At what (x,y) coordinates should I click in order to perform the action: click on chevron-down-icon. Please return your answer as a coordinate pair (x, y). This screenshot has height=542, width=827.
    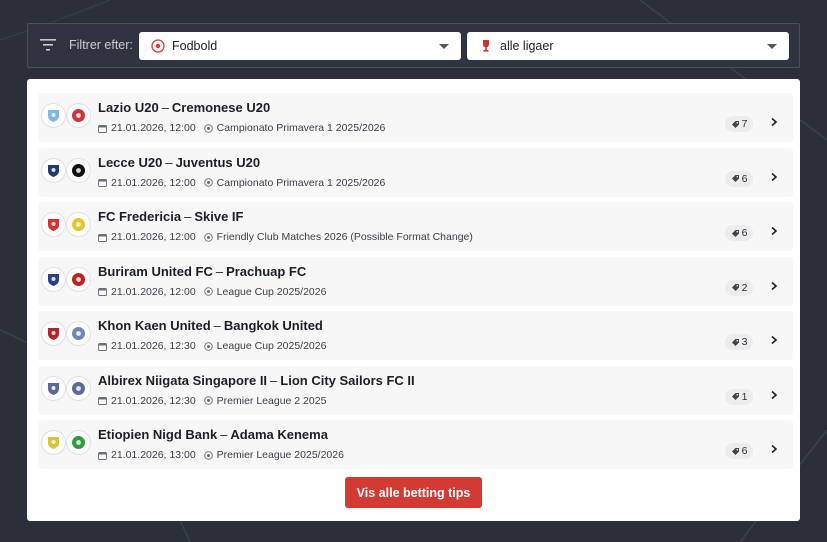
    Looking at the image, I should click on (444, 46).